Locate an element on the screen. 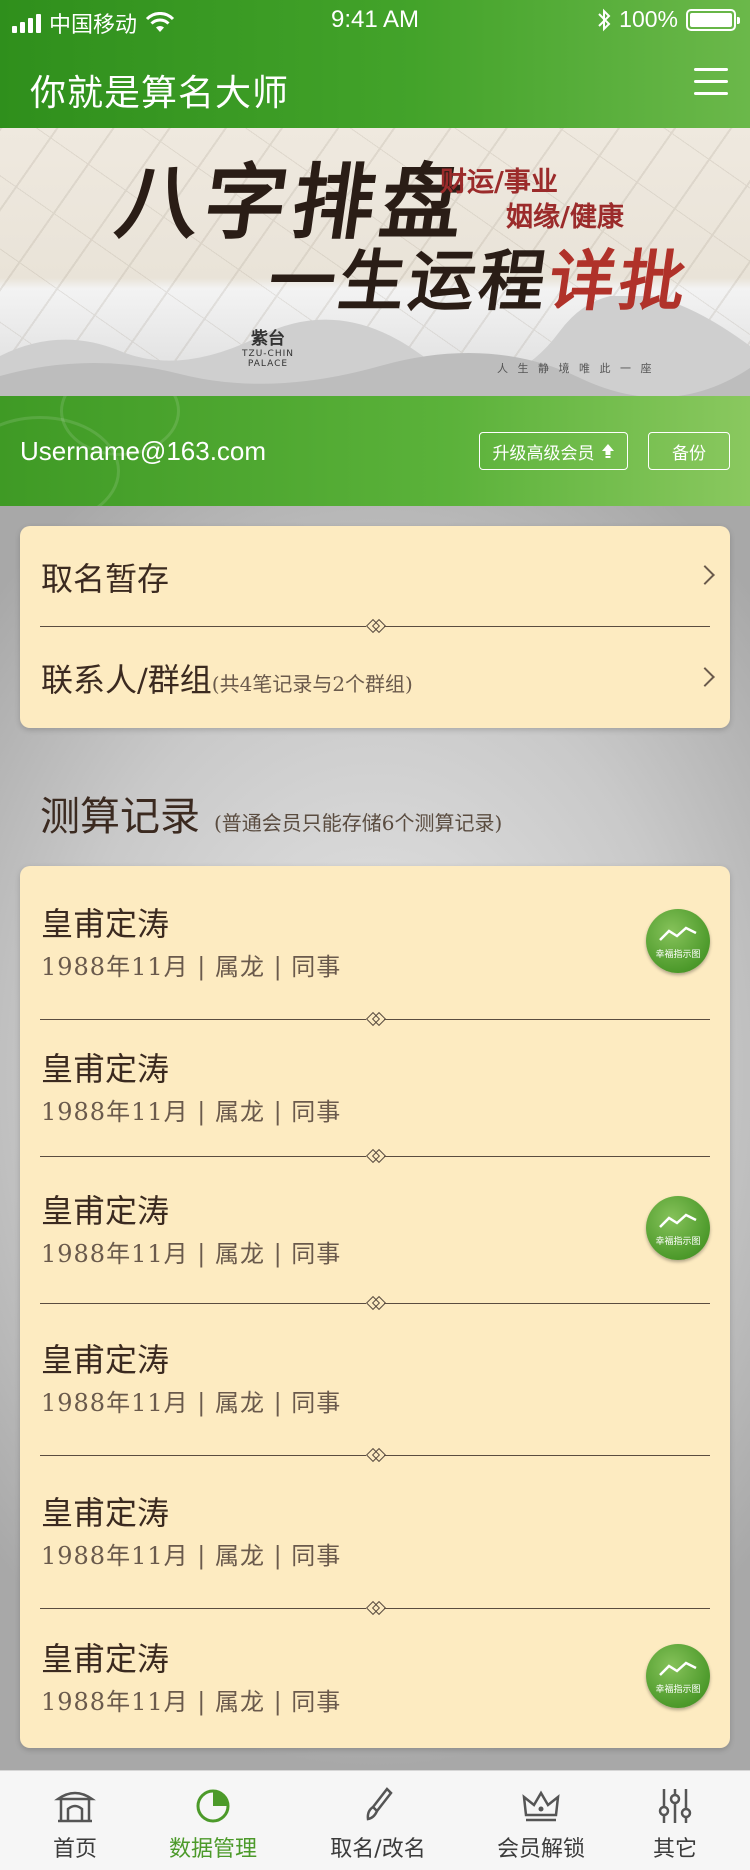  upgrade-member-button: 升级高级会员 is located at coordinates (553, 451).